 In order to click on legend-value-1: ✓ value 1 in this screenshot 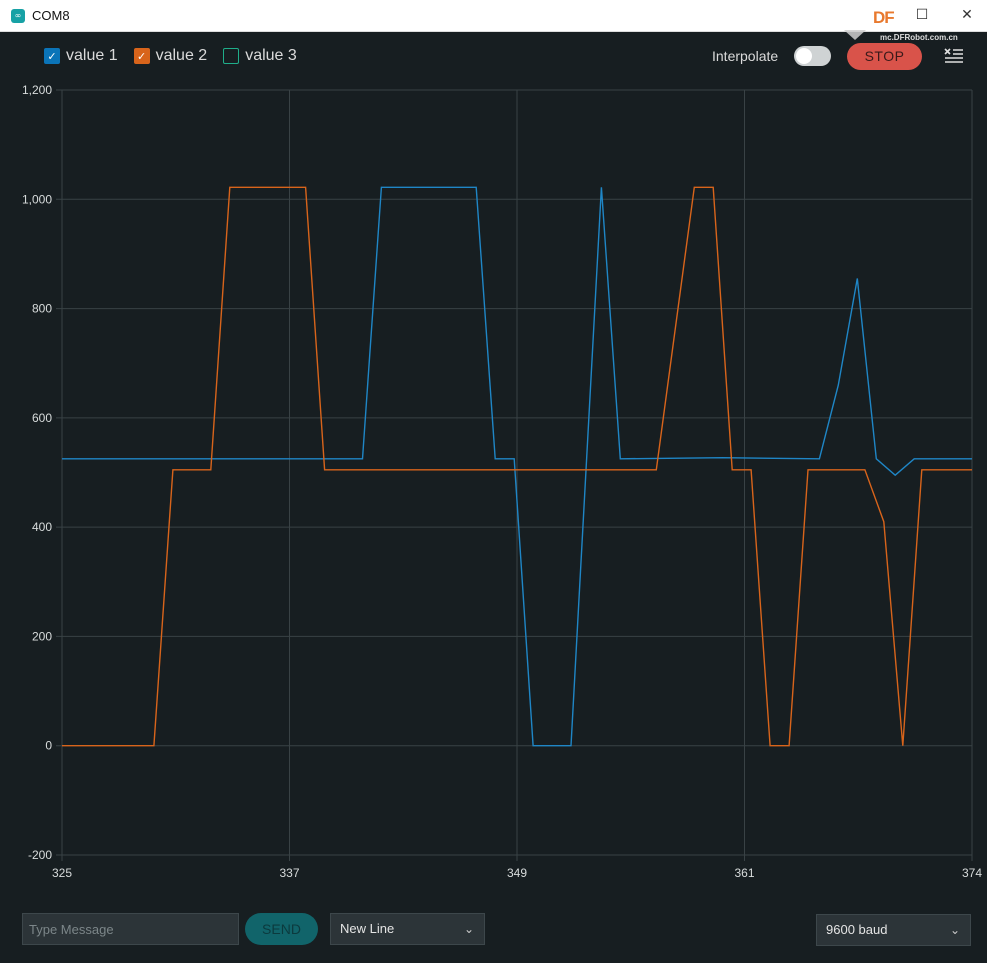, I will do `click(81, 56)`.